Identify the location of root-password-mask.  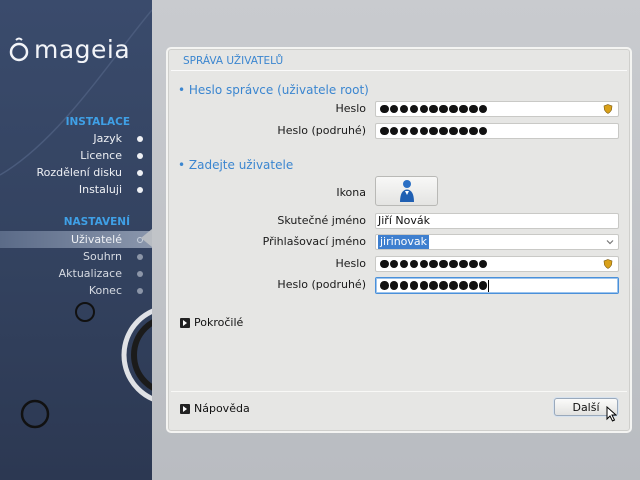
(433, 109).